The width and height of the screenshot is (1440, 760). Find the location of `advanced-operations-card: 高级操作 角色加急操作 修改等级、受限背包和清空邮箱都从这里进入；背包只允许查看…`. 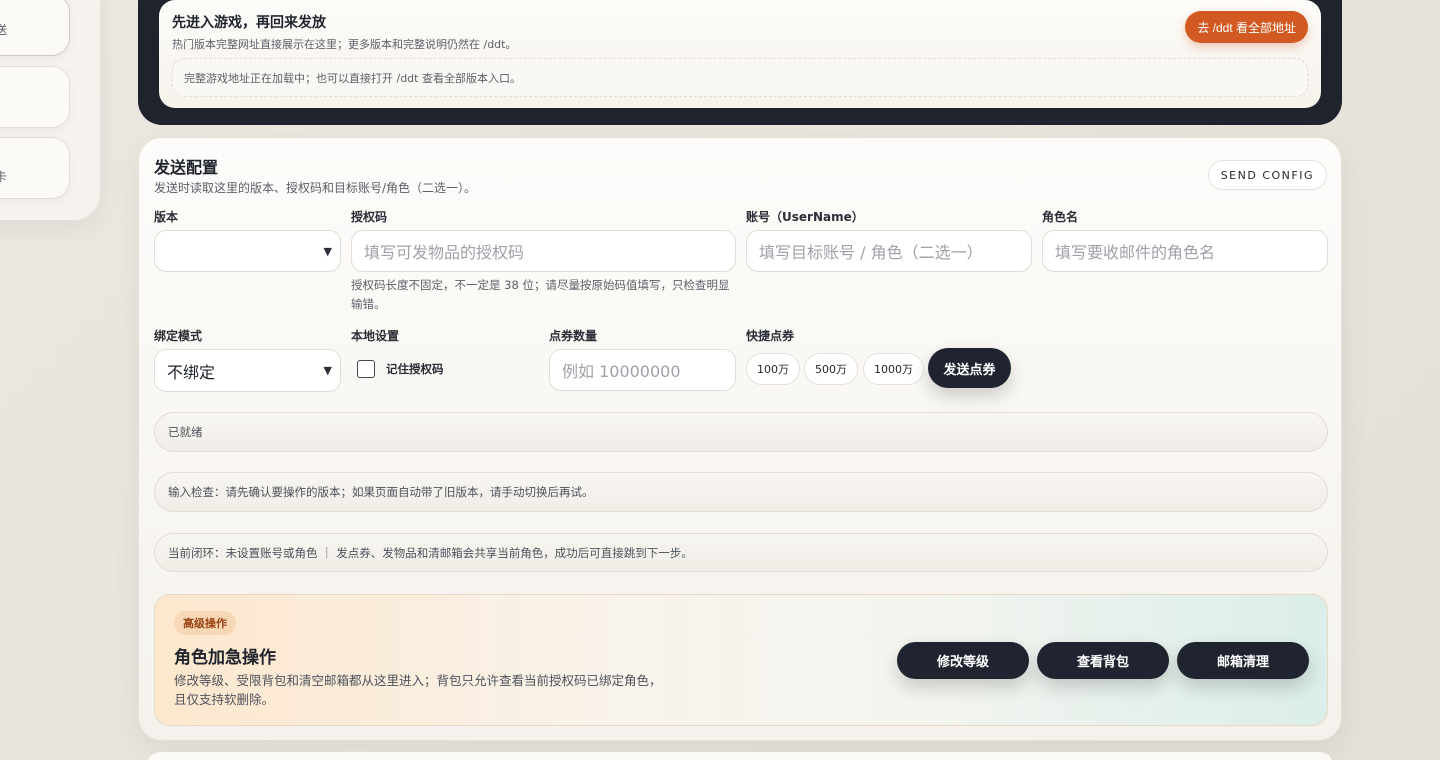

advanced-operations-card: 高级操作 角色加急操作 修改等级、受限背包和清空邮箱都从这里进入；背包只允许查看… is located at coordinates (741, 660).